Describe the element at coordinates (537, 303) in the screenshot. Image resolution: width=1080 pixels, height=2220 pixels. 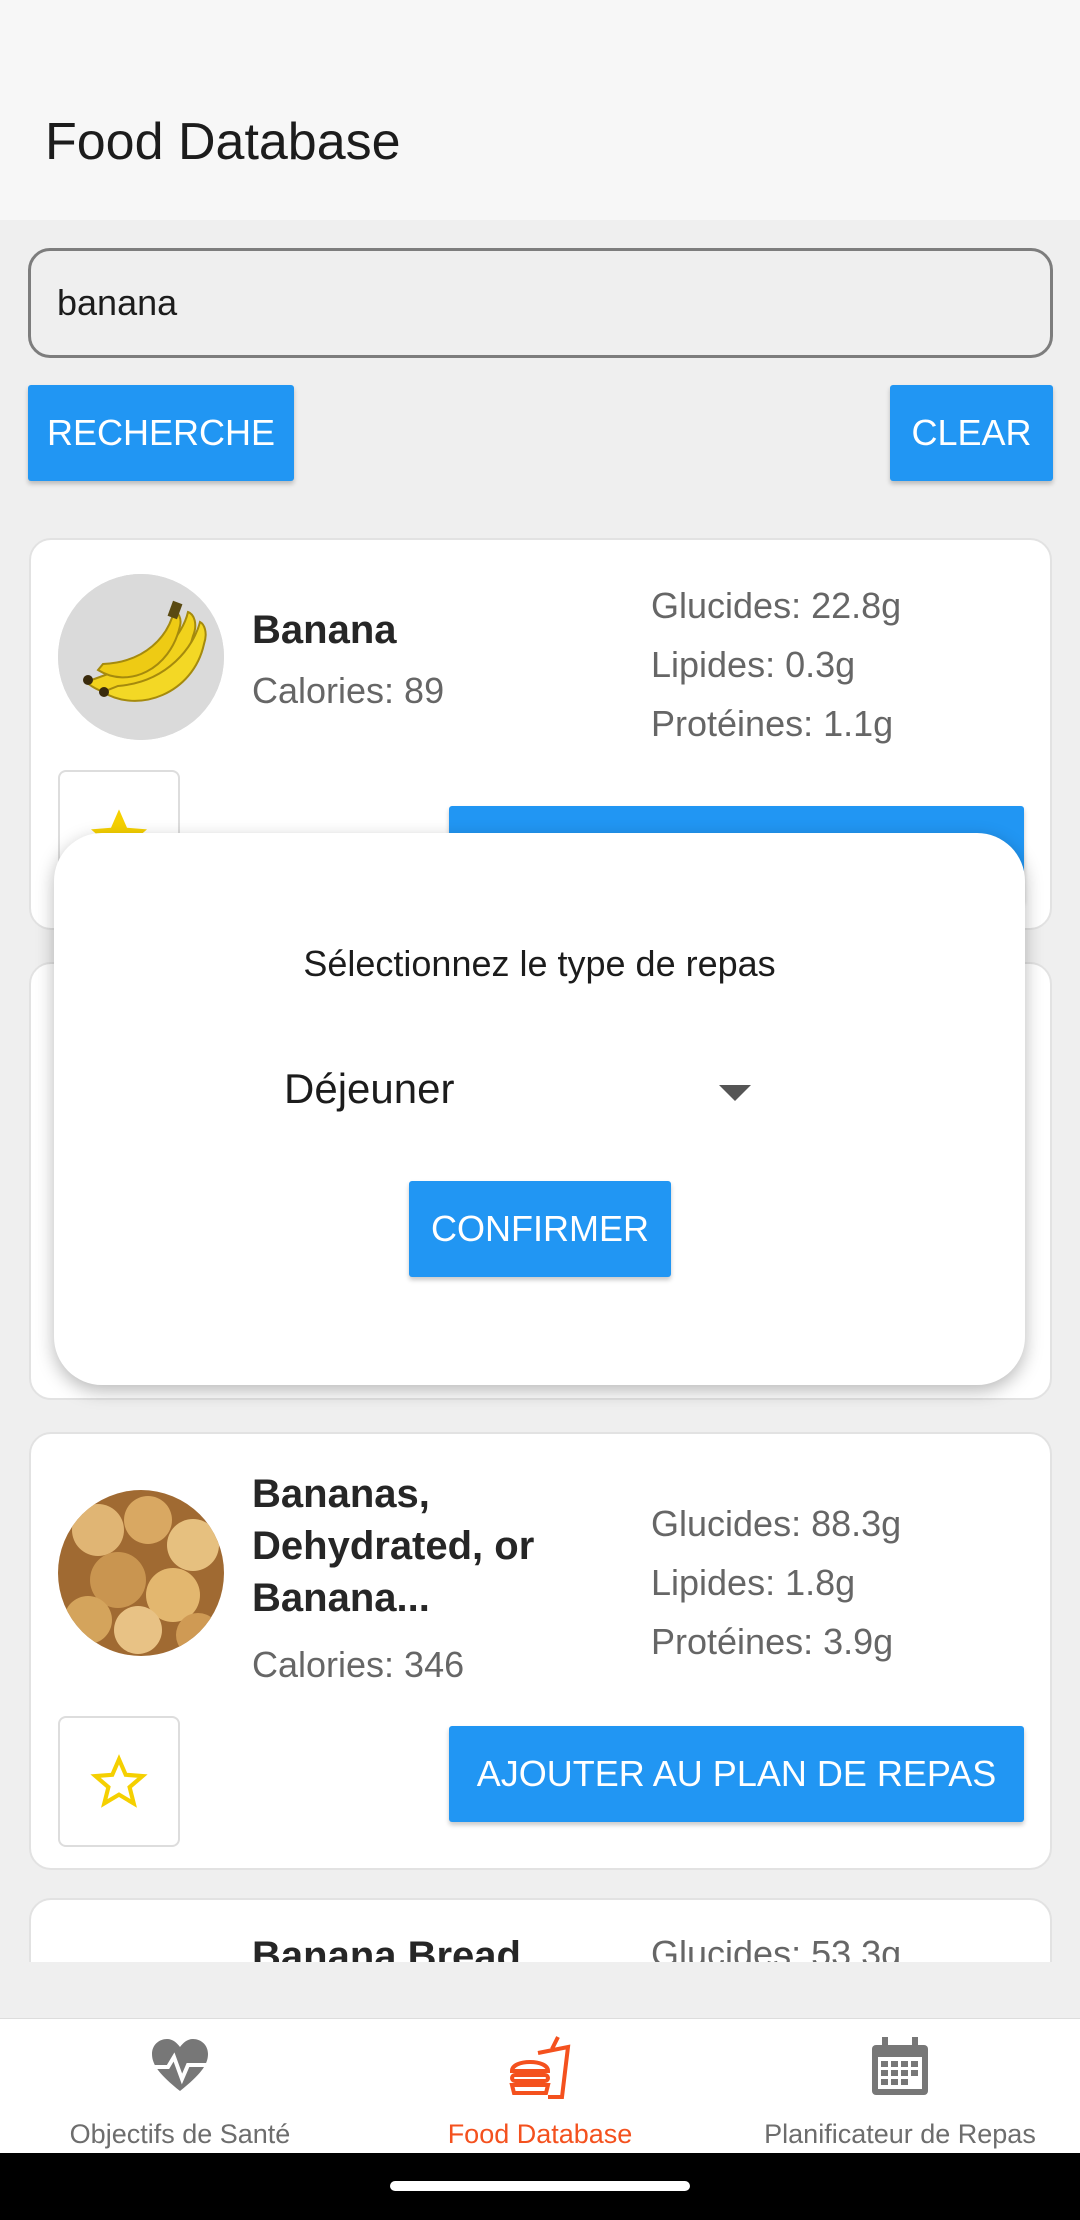
I see `search-input` at that location.